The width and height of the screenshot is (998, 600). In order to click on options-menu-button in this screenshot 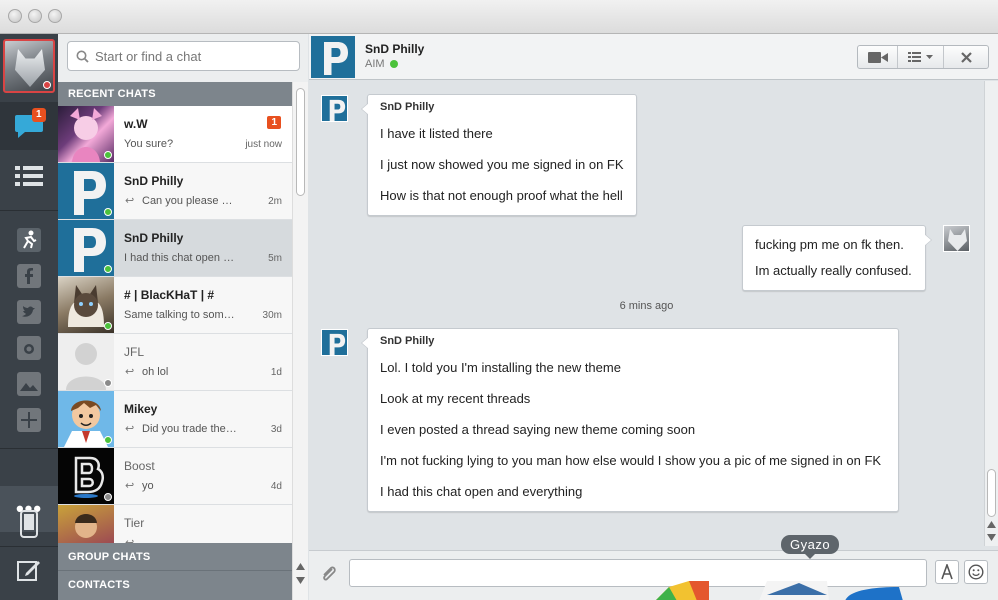, I will do `click(921, 57)`.